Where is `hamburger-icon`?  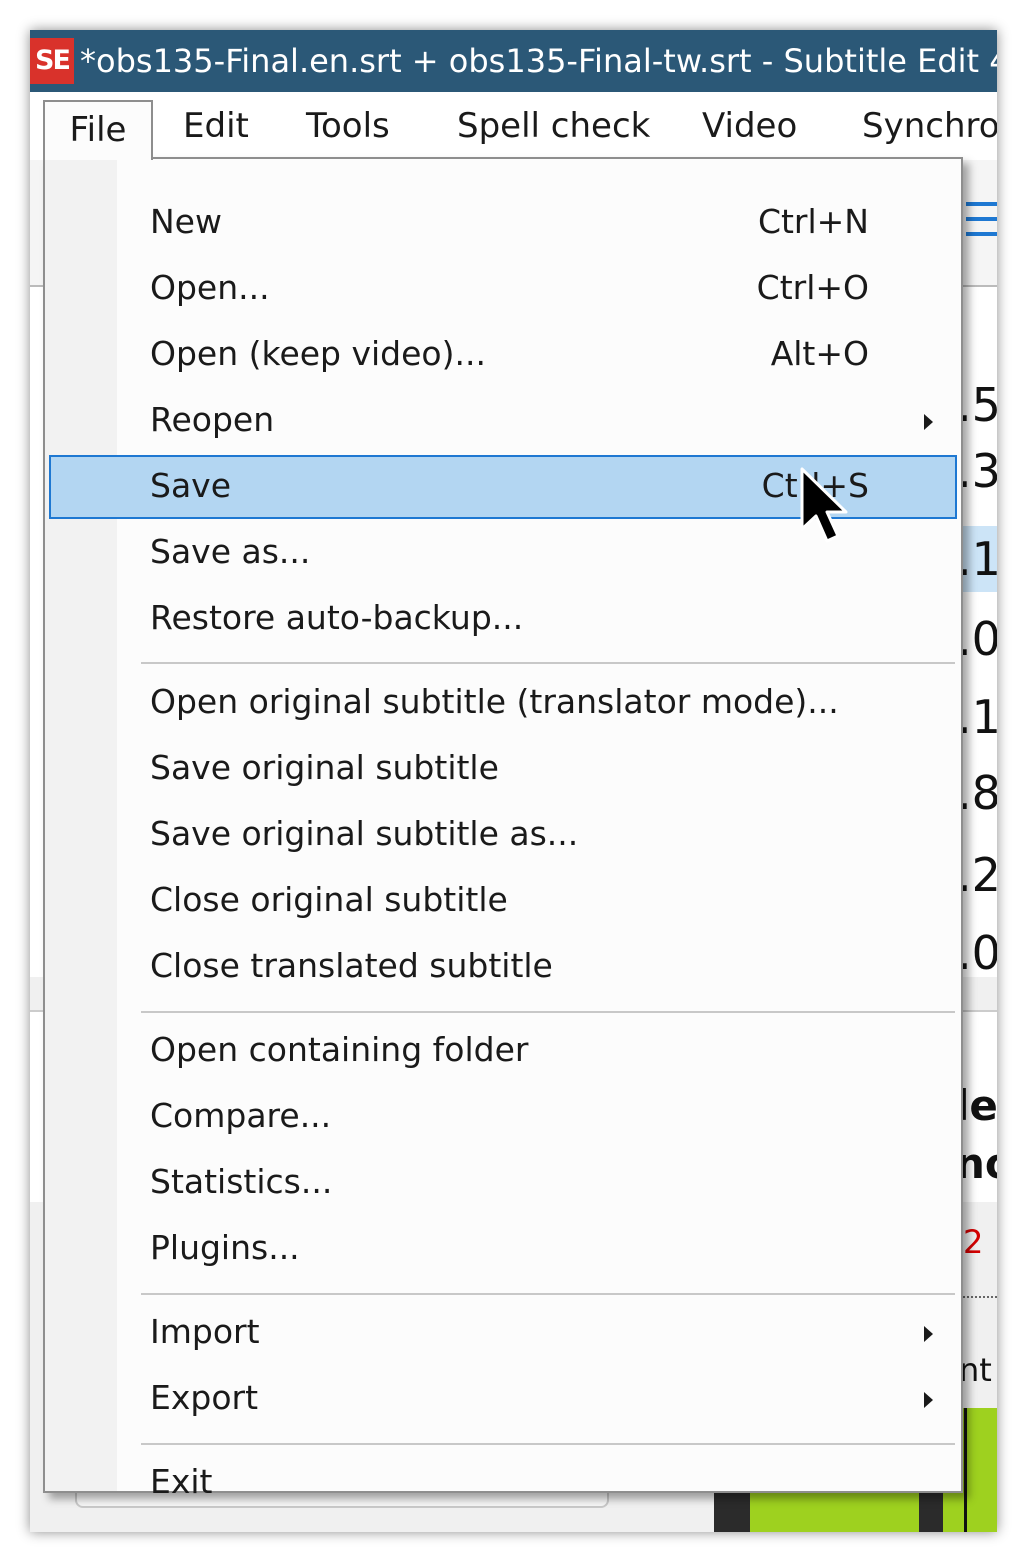
hamburger-icon is located at coordinates (981, 220).